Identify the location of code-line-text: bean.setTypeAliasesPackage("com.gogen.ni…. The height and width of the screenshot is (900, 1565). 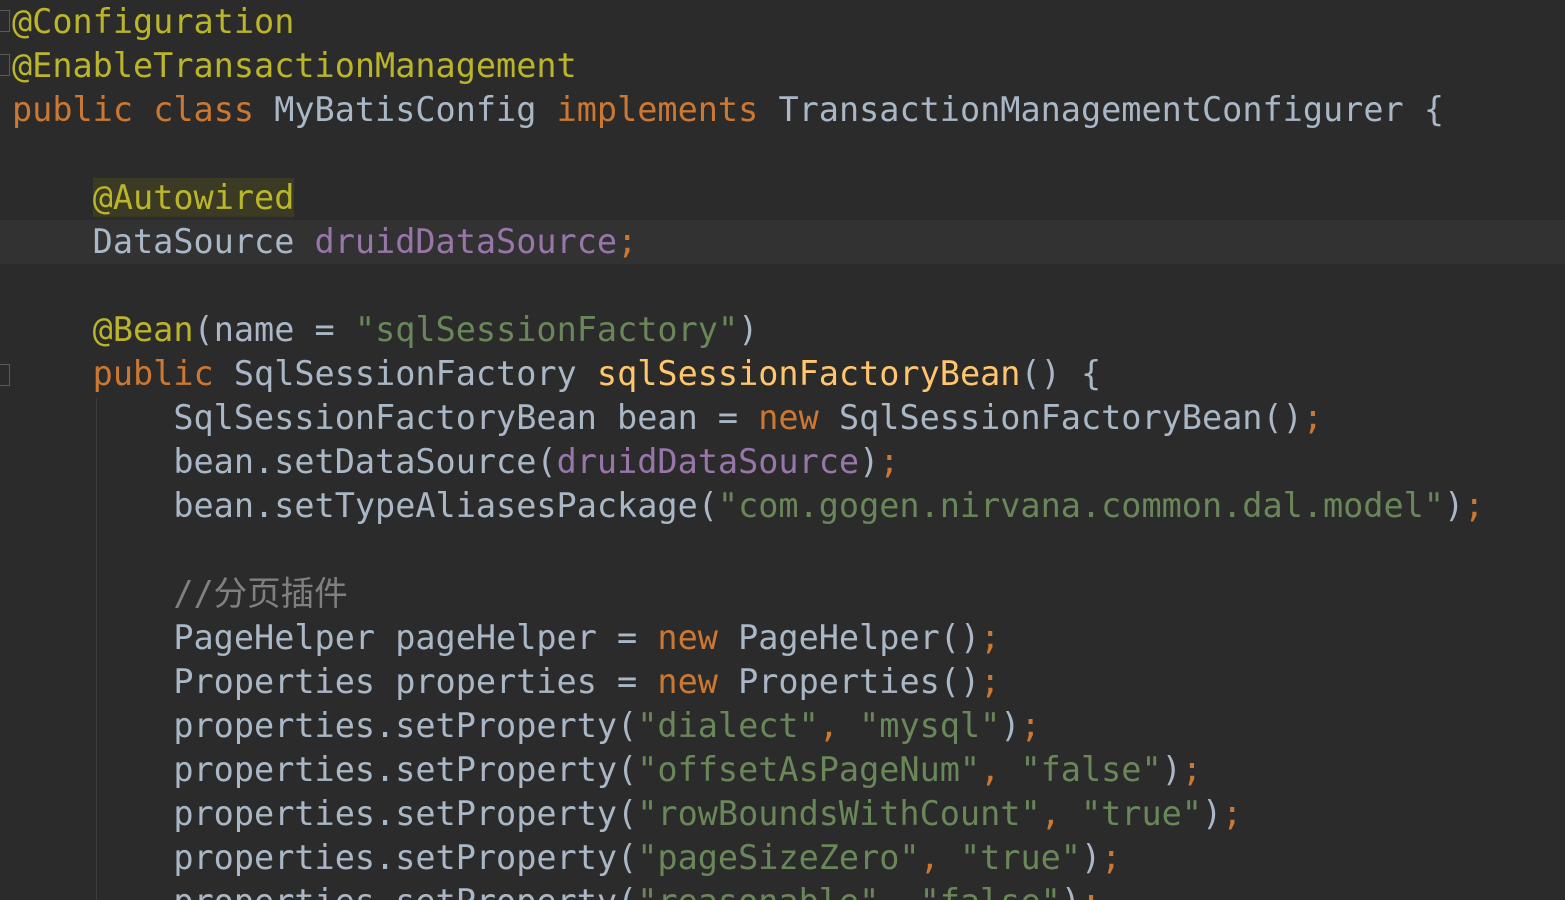
(748, 506).